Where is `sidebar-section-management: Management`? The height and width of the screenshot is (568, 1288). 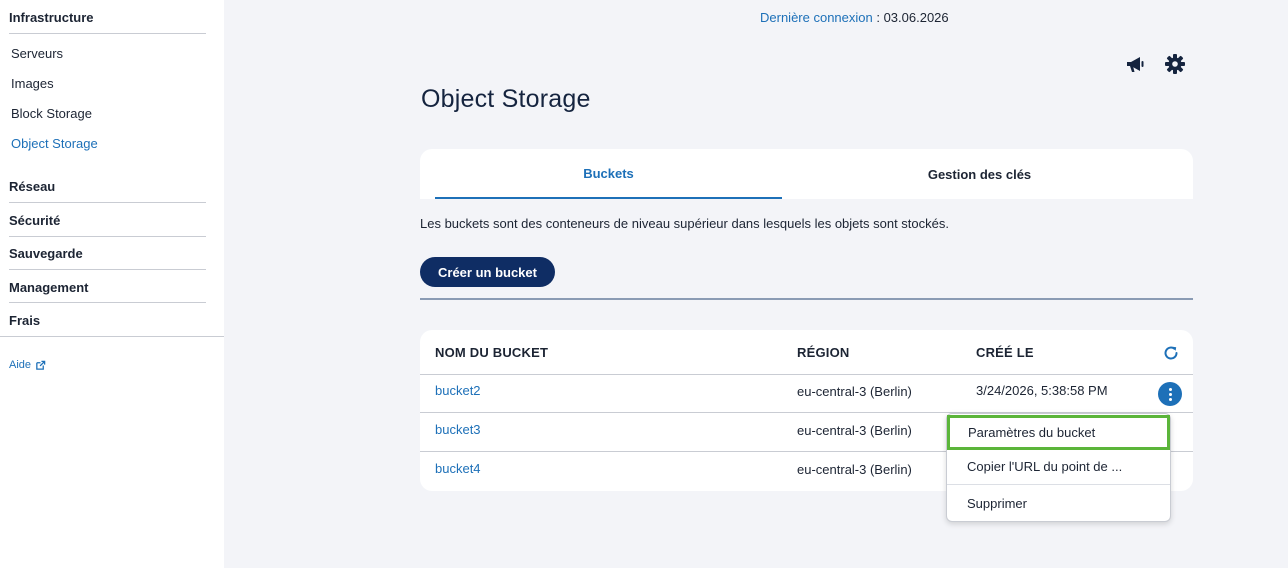 sidebar-section-management: Management is located at coordinates (107, 287).